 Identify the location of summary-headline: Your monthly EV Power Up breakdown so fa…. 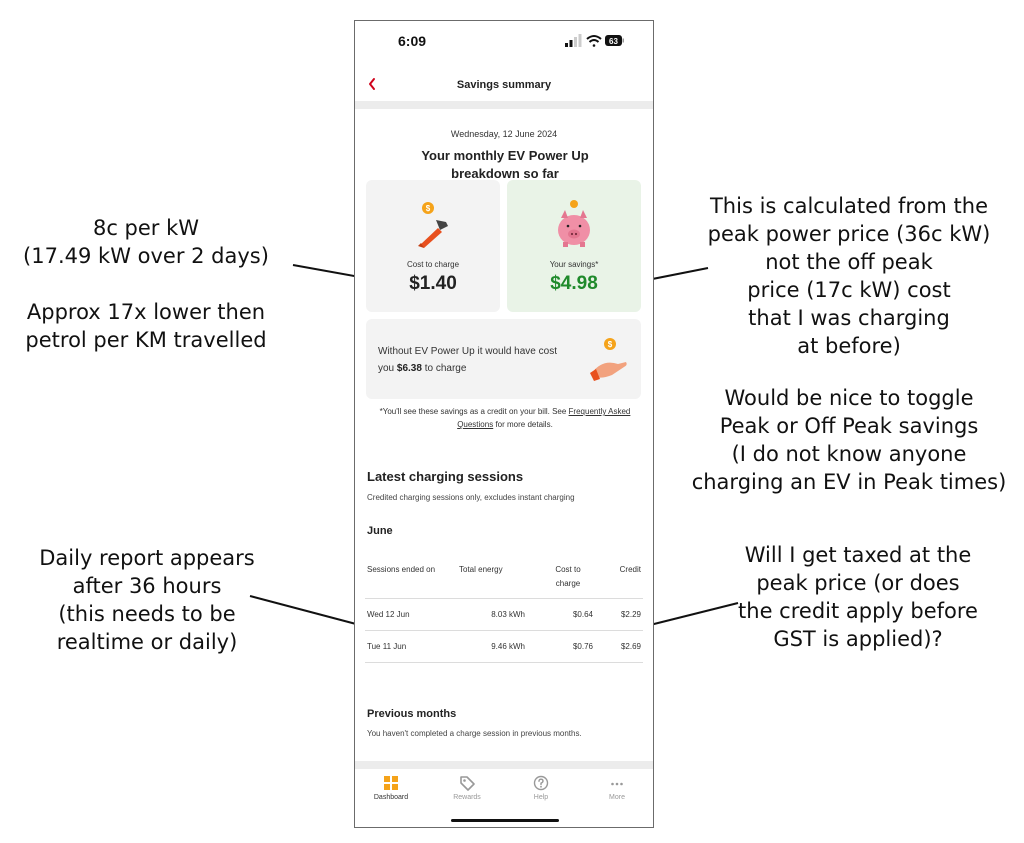
(505, 164).